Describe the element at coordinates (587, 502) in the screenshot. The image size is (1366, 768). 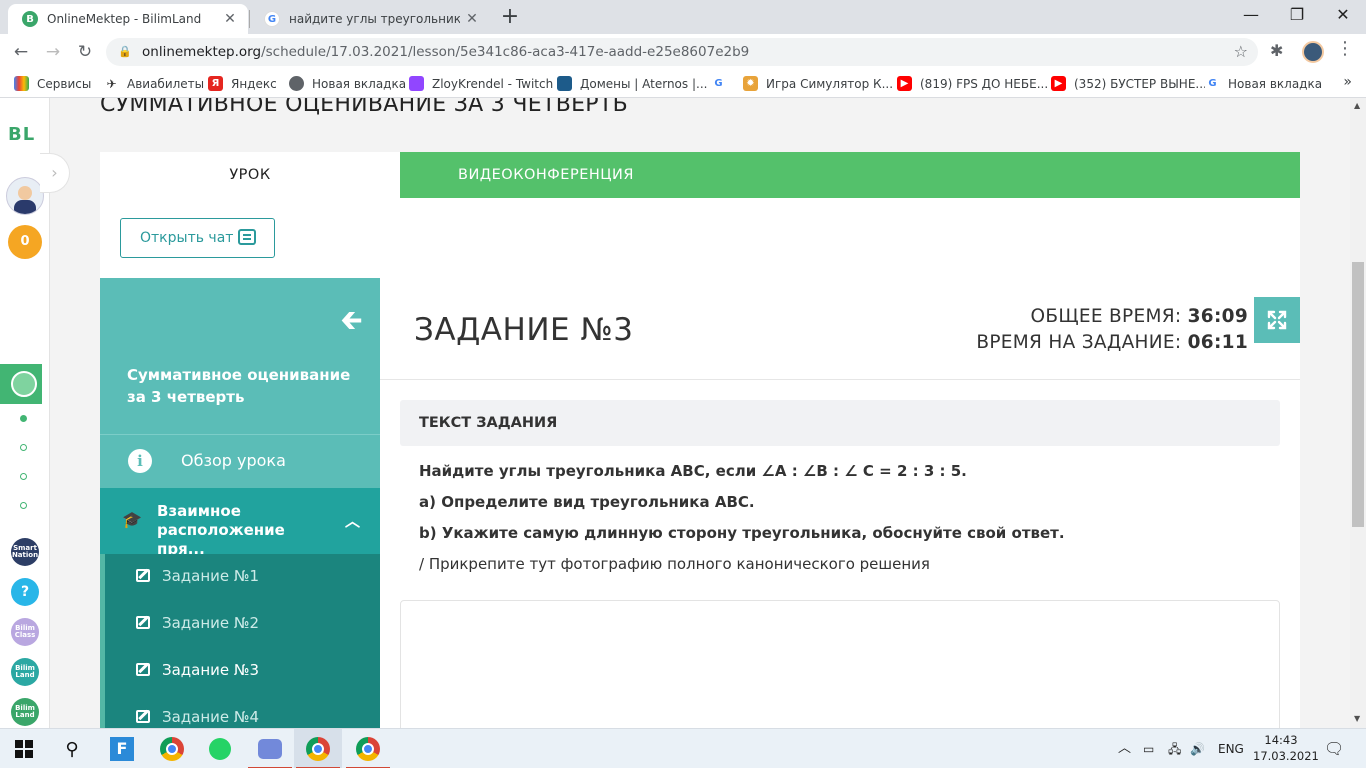
I see `task-line-2: а) Определите вид треугольника АВС.` at that location.